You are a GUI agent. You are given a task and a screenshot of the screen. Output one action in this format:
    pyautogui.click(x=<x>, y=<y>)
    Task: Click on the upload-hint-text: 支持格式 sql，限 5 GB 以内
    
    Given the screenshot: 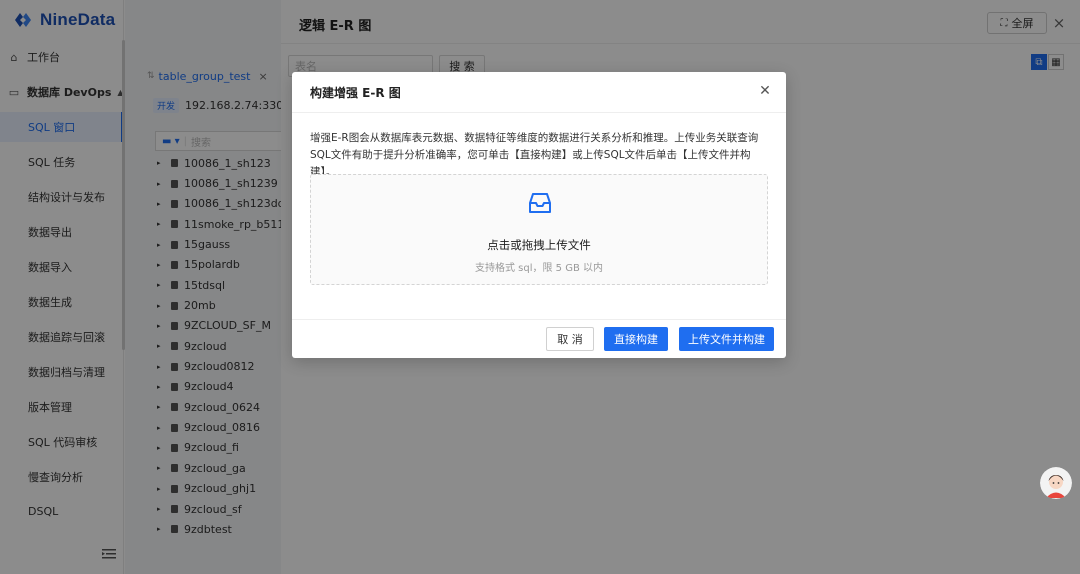 What is the action you would take?
    pyautogui.click(x=539, y=268)
    